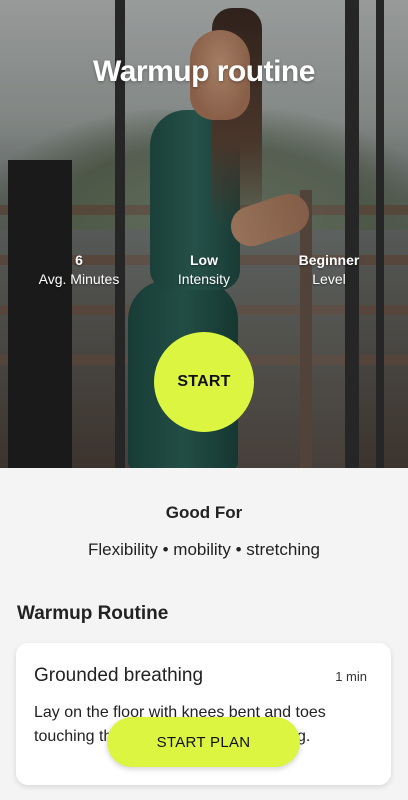 Image resolution: width=408 pixels, height=800 pixels. Describe the element at coordinates (351, 676) in the screenshot. I see `exercise-duration: 1 min` at that location.